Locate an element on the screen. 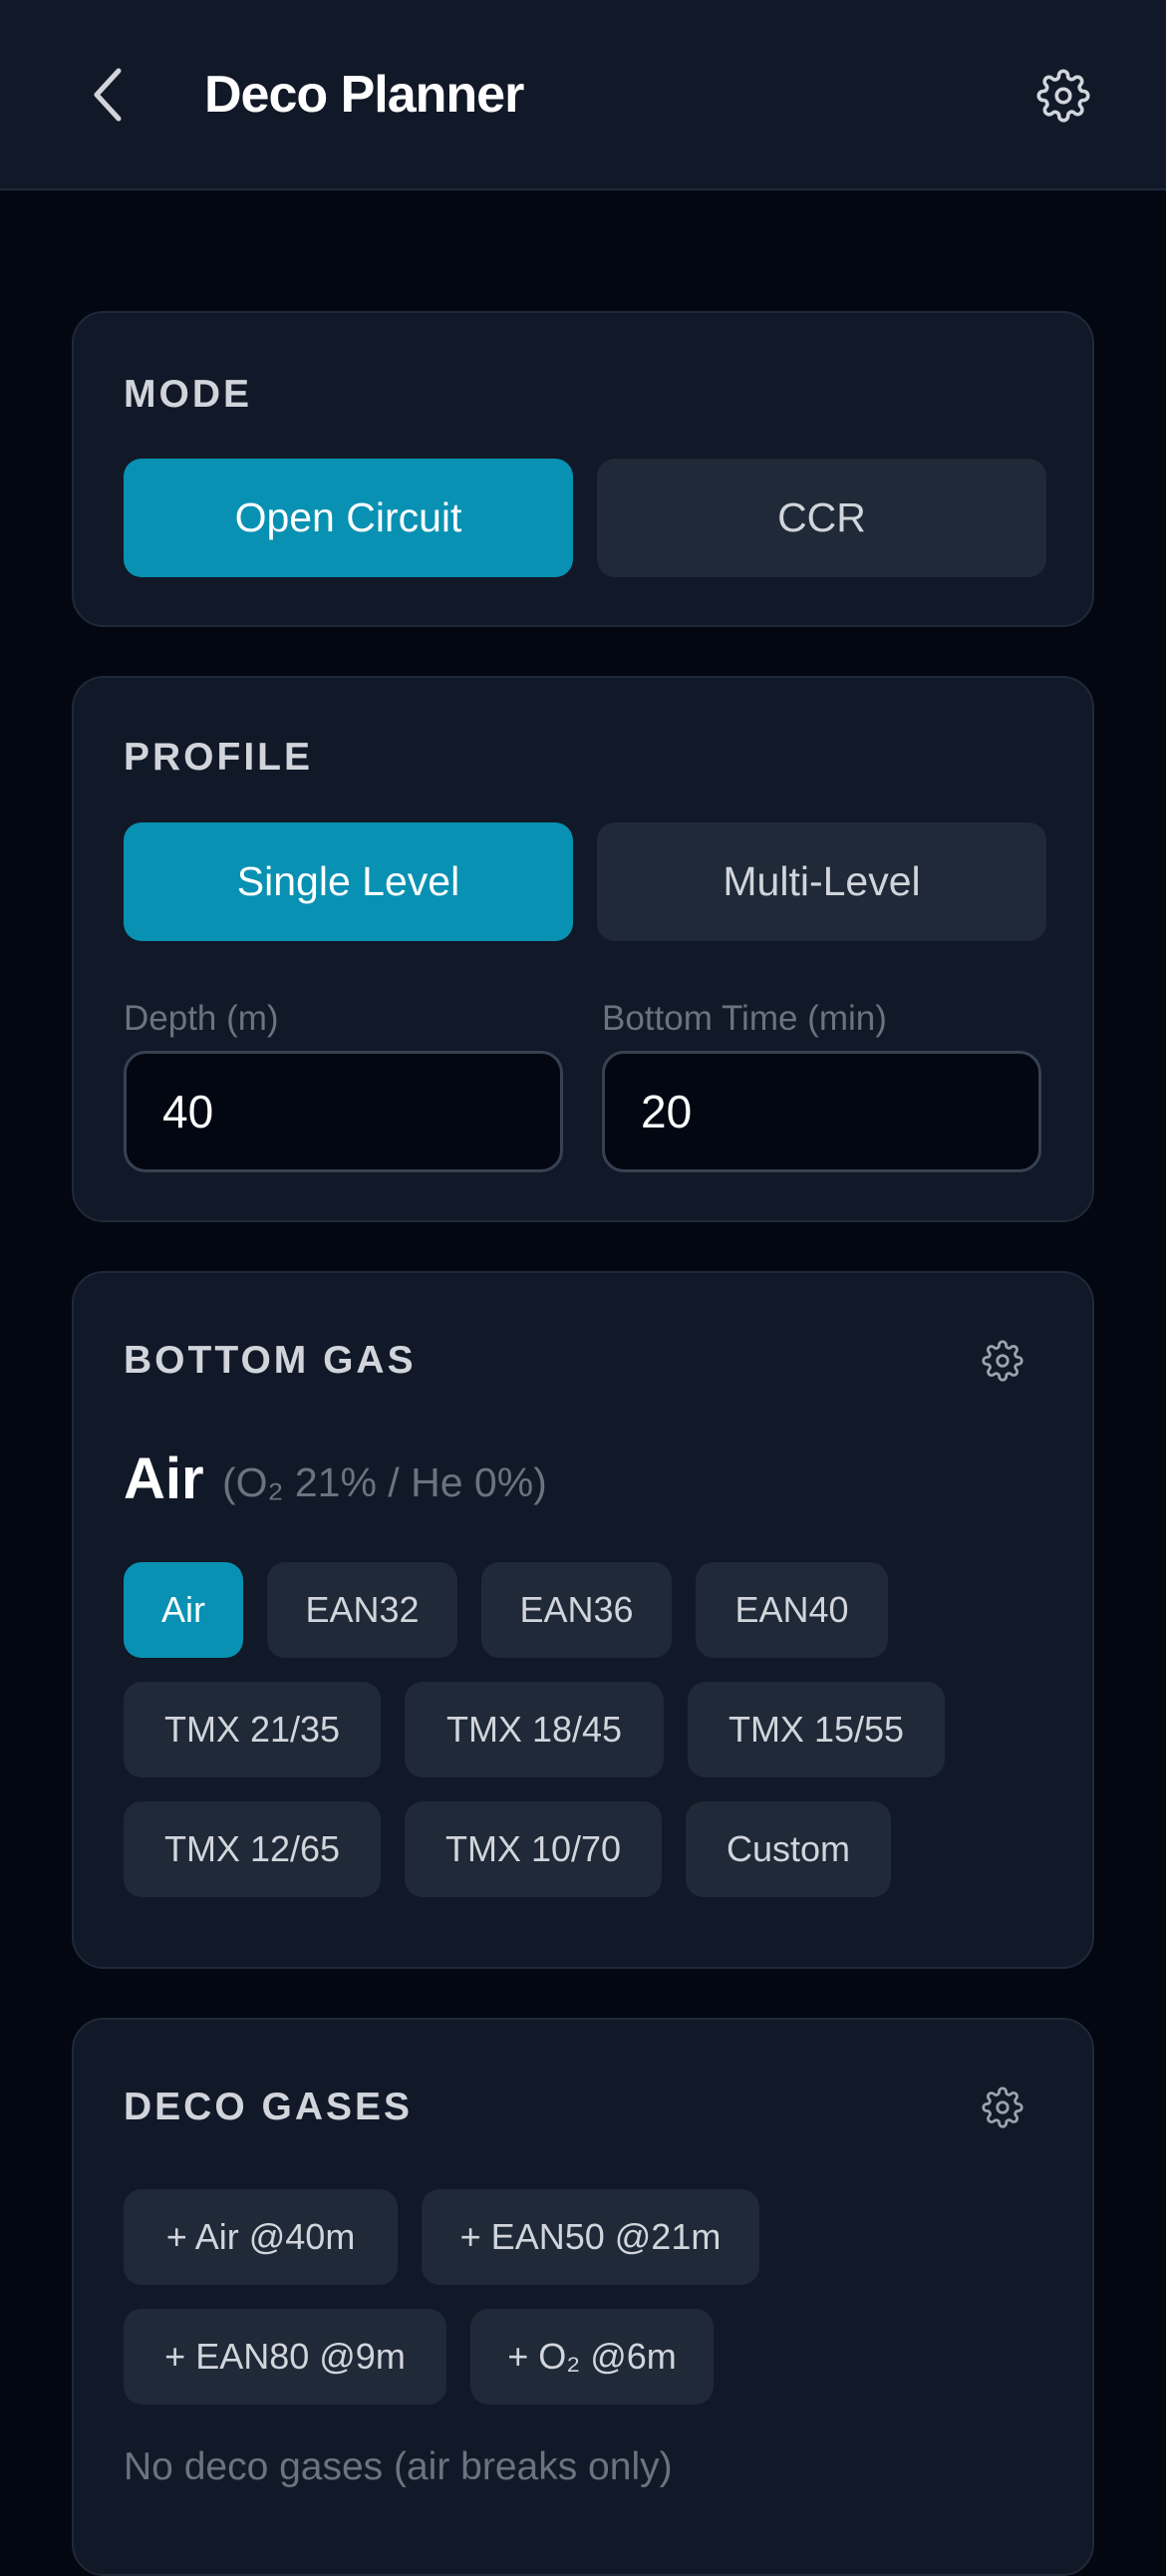  gas-chip-tmx-15-55: TMX 15/55 is located at coordinates (816, 1729).